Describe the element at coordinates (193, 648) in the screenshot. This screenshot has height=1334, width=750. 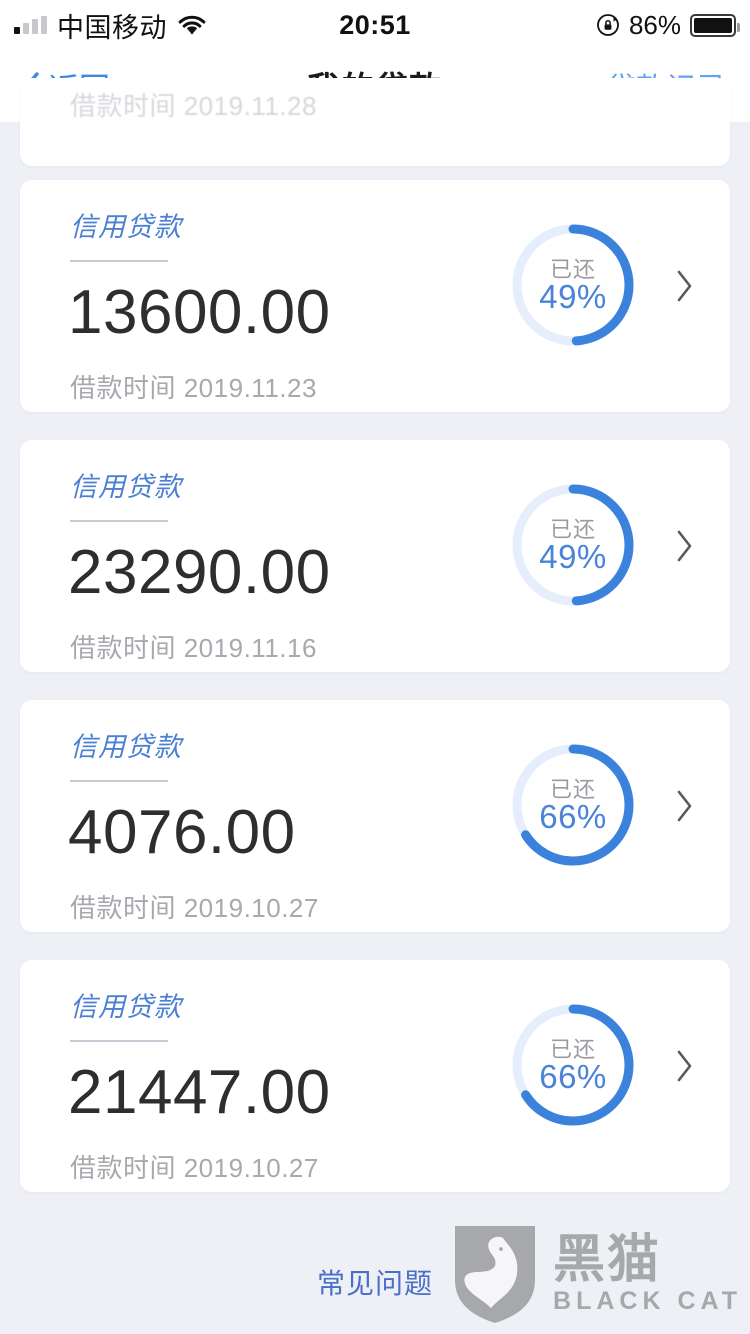
I see `loan-date: 借款时间 2019.11.16` at that location.